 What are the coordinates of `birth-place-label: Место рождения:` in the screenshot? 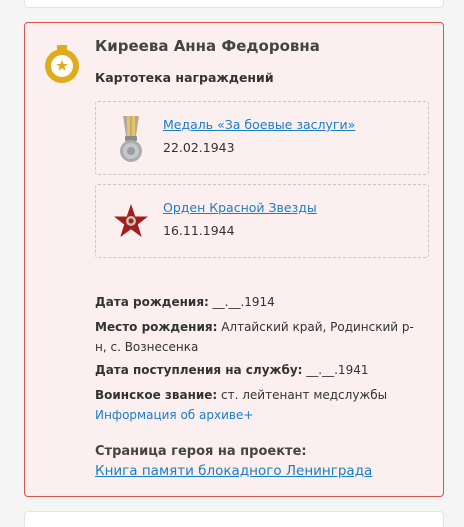 It's located at (156, 327).